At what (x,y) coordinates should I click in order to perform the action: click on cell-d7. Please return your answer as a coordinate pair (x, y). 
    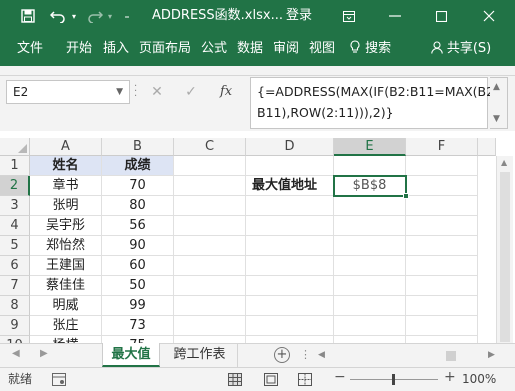
    Looking at the image, I should click on (290, 286).